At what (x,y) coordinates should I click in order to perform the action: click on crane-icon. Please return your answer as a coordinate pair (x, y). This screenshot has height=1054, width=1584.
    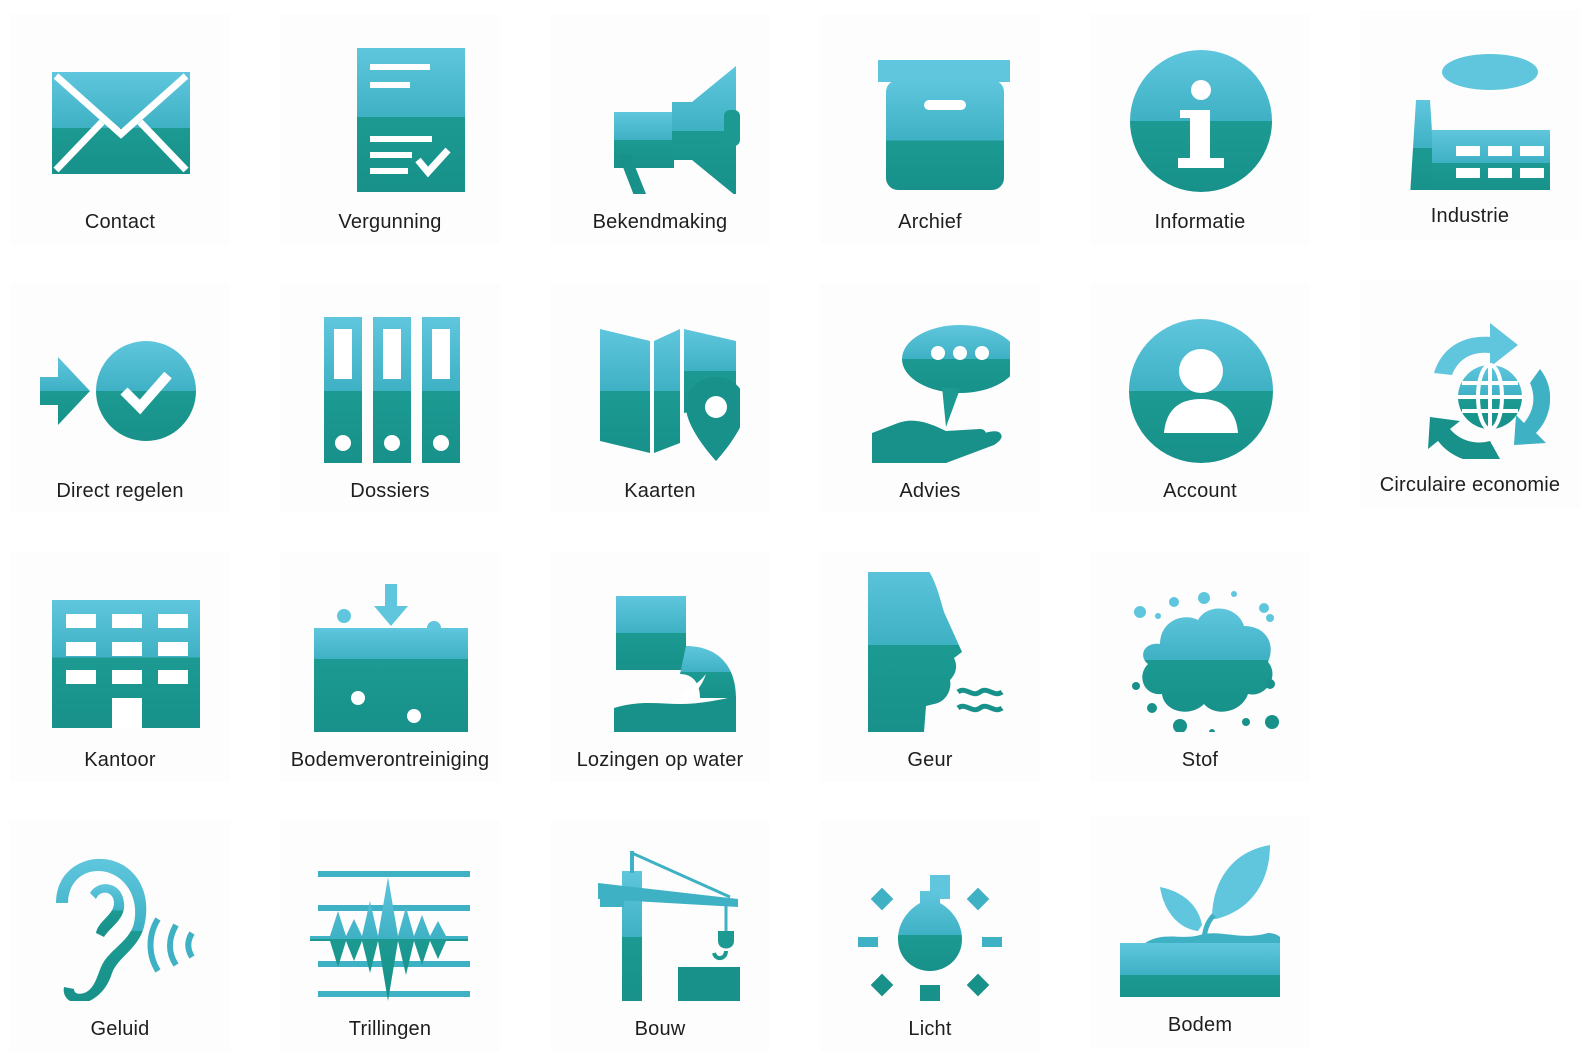
    Looking at the image, I should click on (660, 921).